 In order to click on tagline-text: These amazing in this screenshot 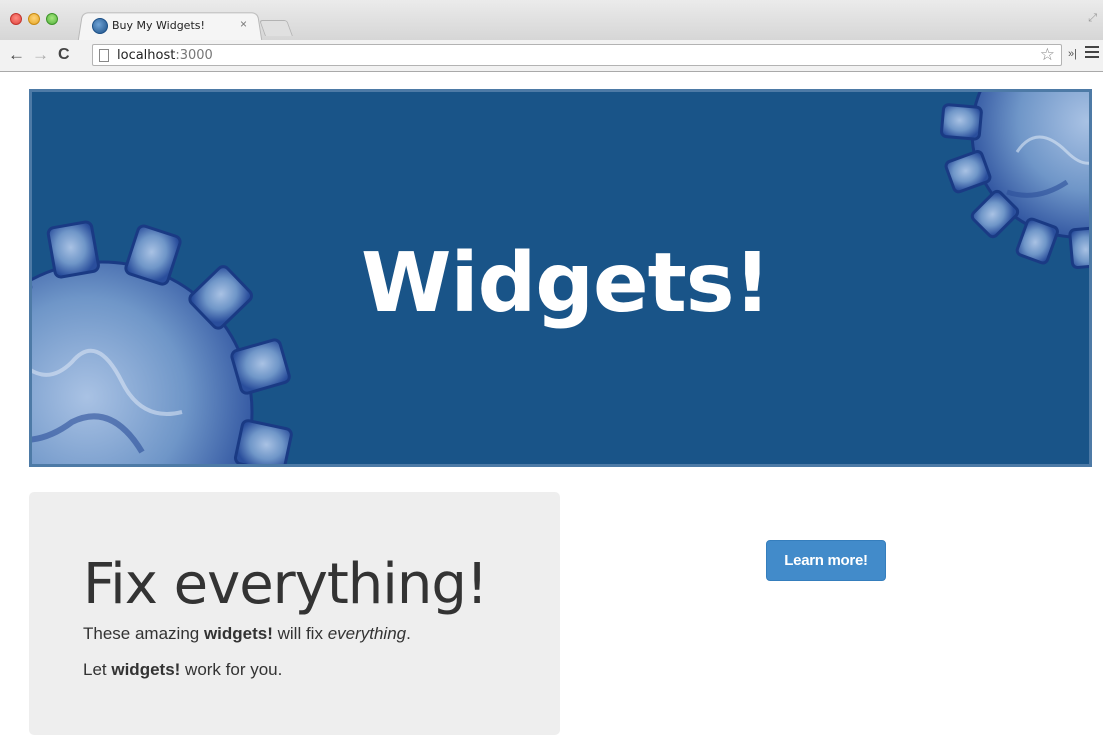, I will do `click(143, 633)`.